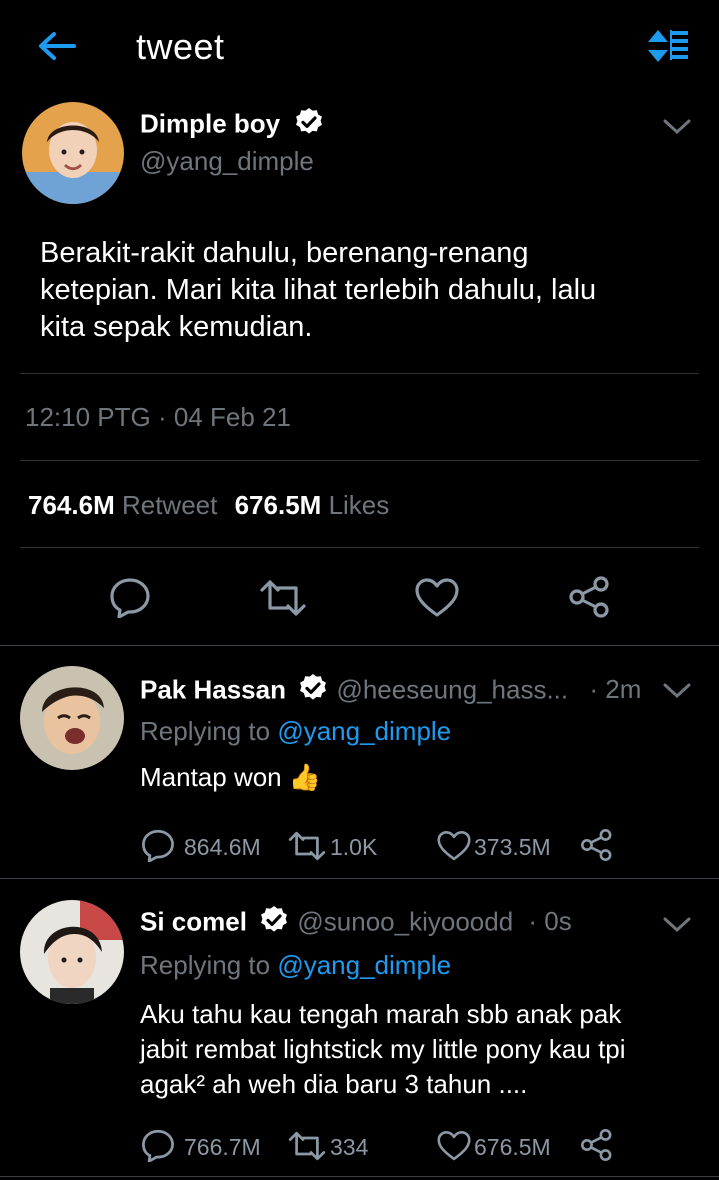 The height and width of the screenshot is (1180, 719). I want to click on like-count: 373.5M, so click(512, 847).